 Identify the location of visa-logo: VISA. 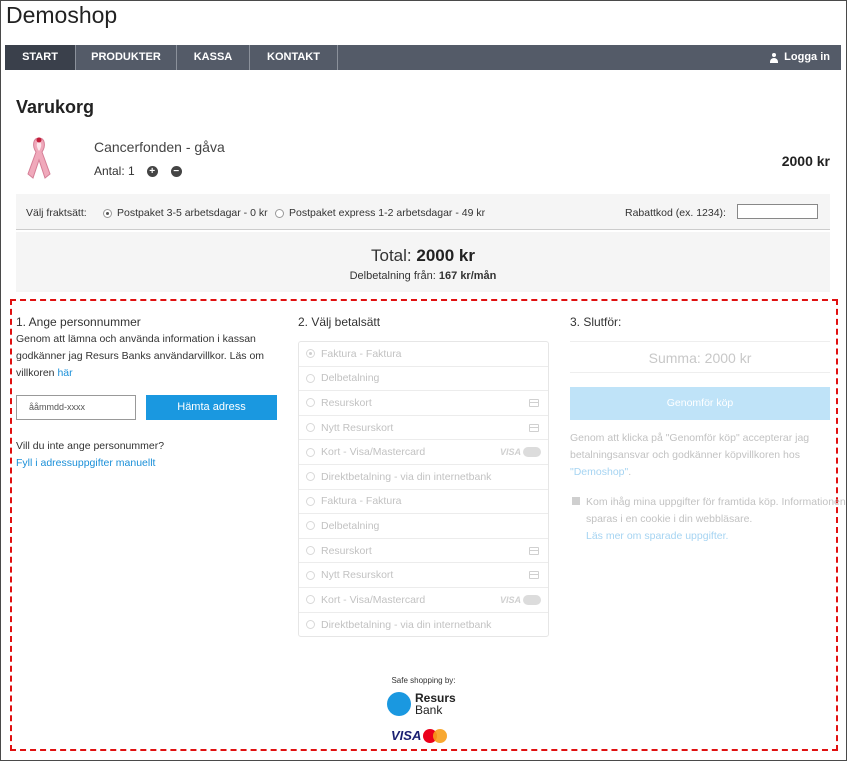
(406, 735).